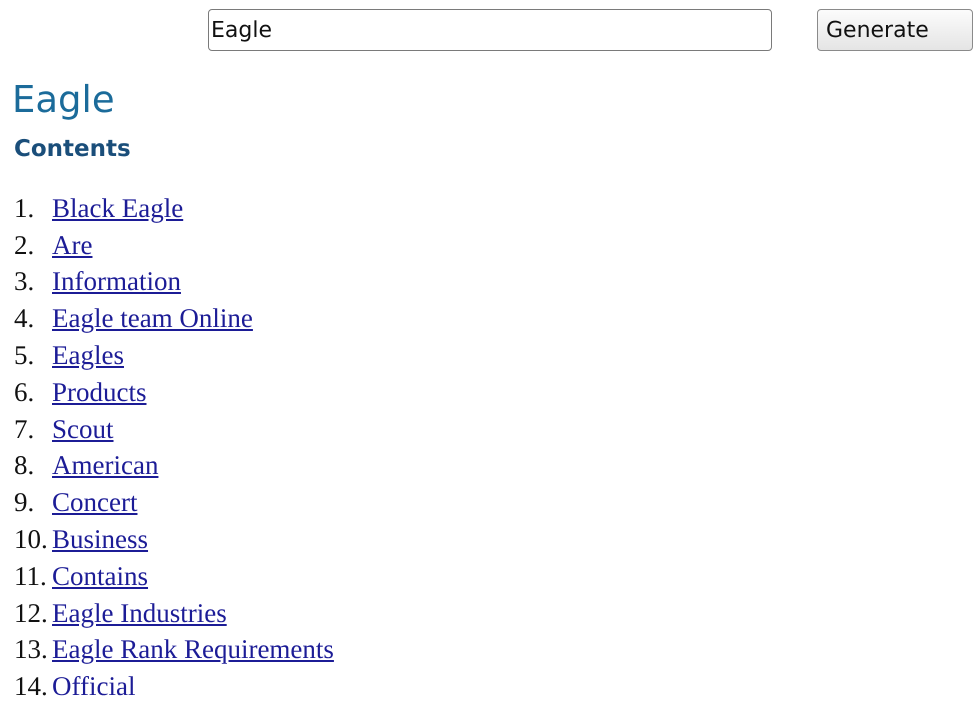 This screenshot has height=723, width=973. I want to click on contents-link: Eagle team Online, so click(152, 318).